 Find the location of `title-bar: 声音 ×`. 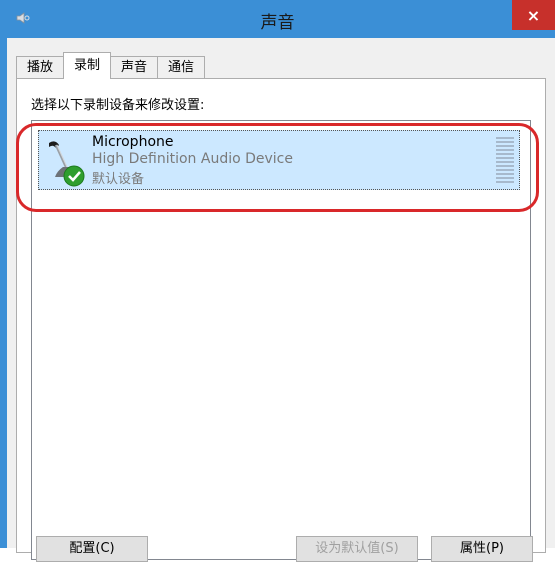

title-bar: 声音 × is located at coordinates (277, 19).